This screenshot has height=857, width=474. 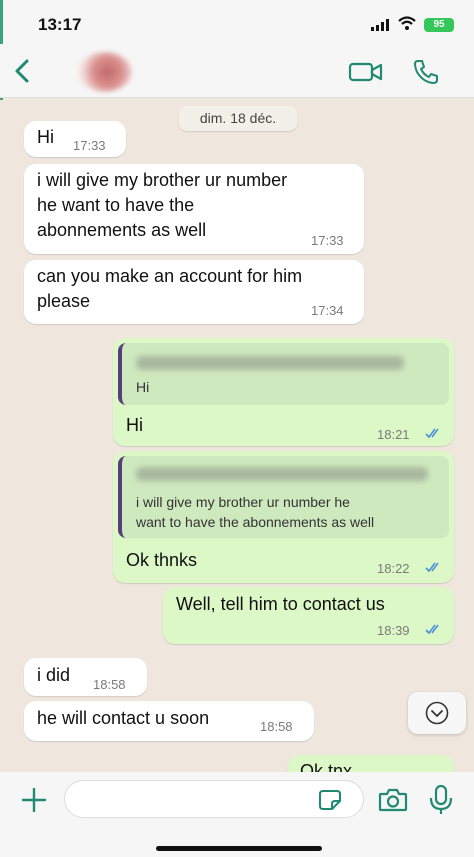 I want to click on battery-icon: 95, so click(x=439, y=25).